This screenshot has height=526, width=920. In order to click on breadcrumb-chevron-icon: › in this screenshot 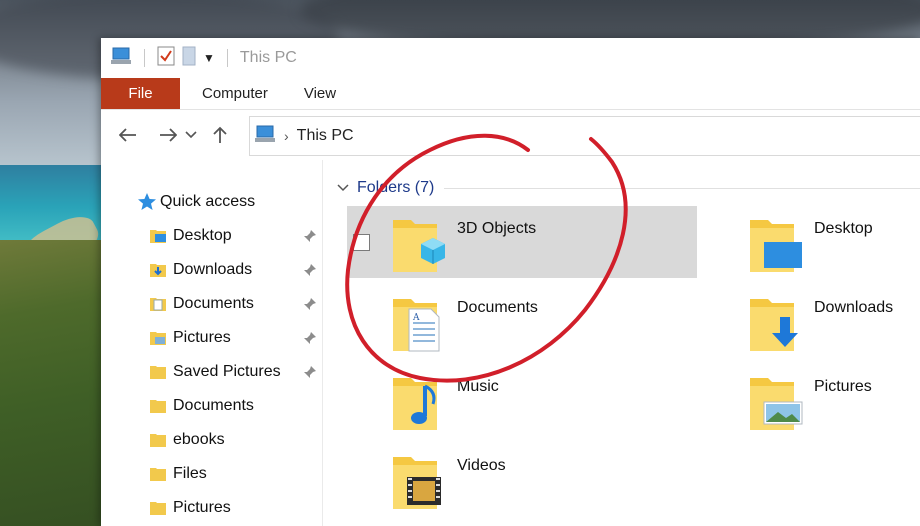, I will do `click(286, 136)`.